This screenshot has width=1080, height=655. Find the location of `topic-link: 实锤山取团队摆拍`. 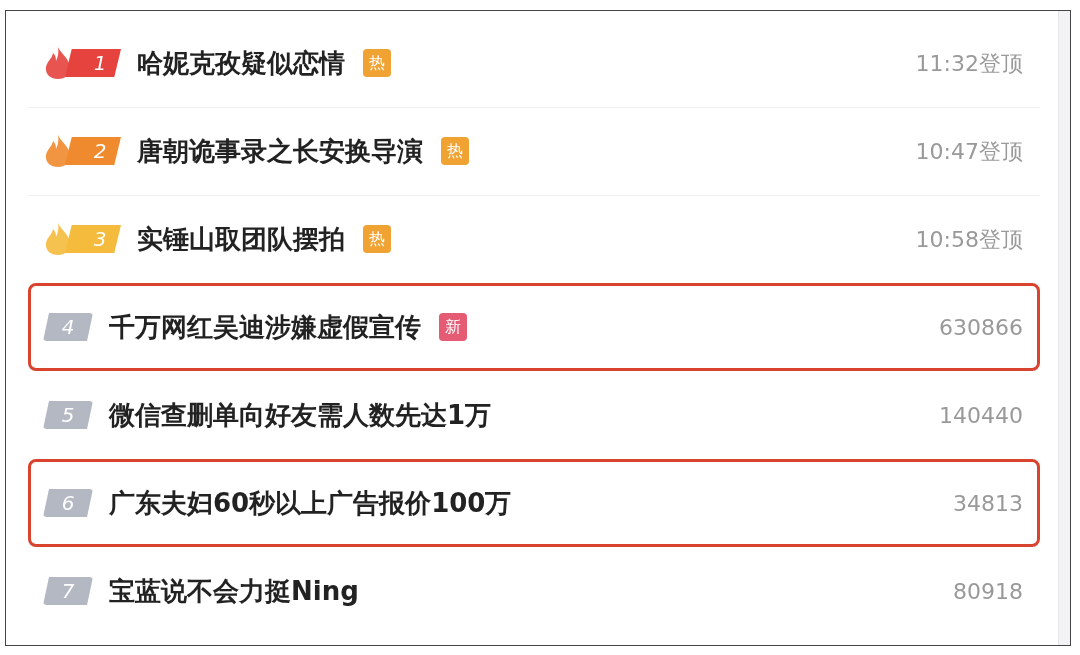

topic-link: 实锤山取团队摆拍 is located at coordinates (241, 239).